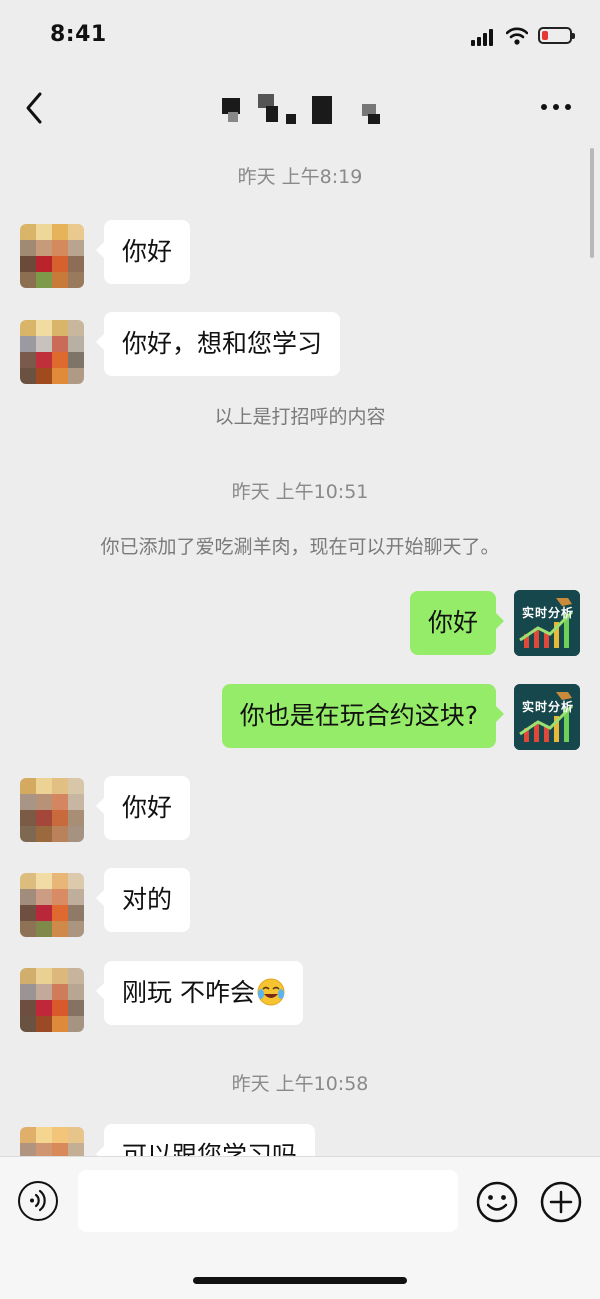  What do you see at coordinates (205, 1140) in the screenshot?
I see `incoming-message: 可以跟您学习吗` at bounding box center [205, 1140].